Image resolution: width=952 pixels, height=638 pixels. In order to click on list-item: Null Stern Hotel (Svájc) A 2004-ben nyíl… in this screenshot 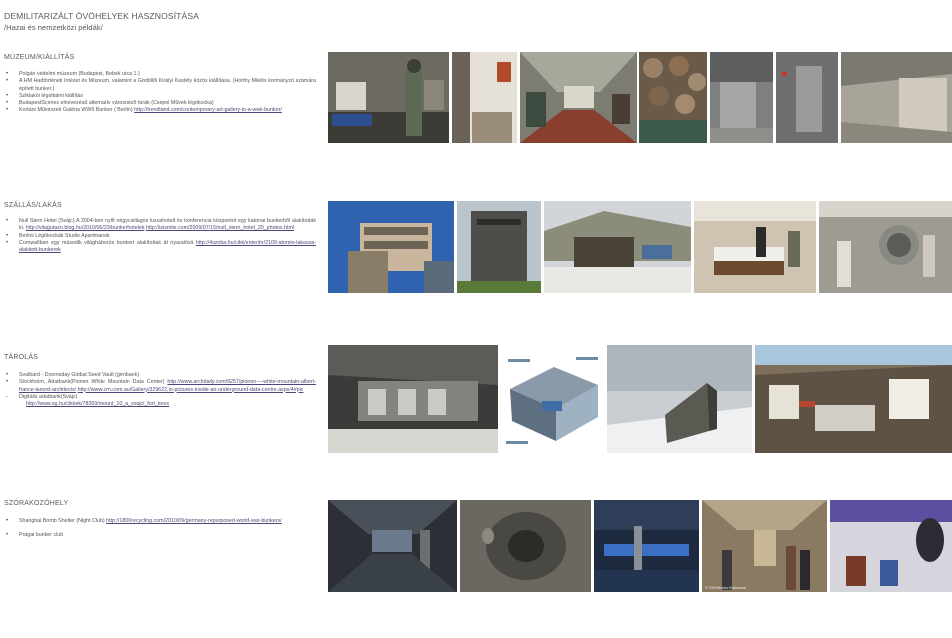, I will do `click(160, 225)`.